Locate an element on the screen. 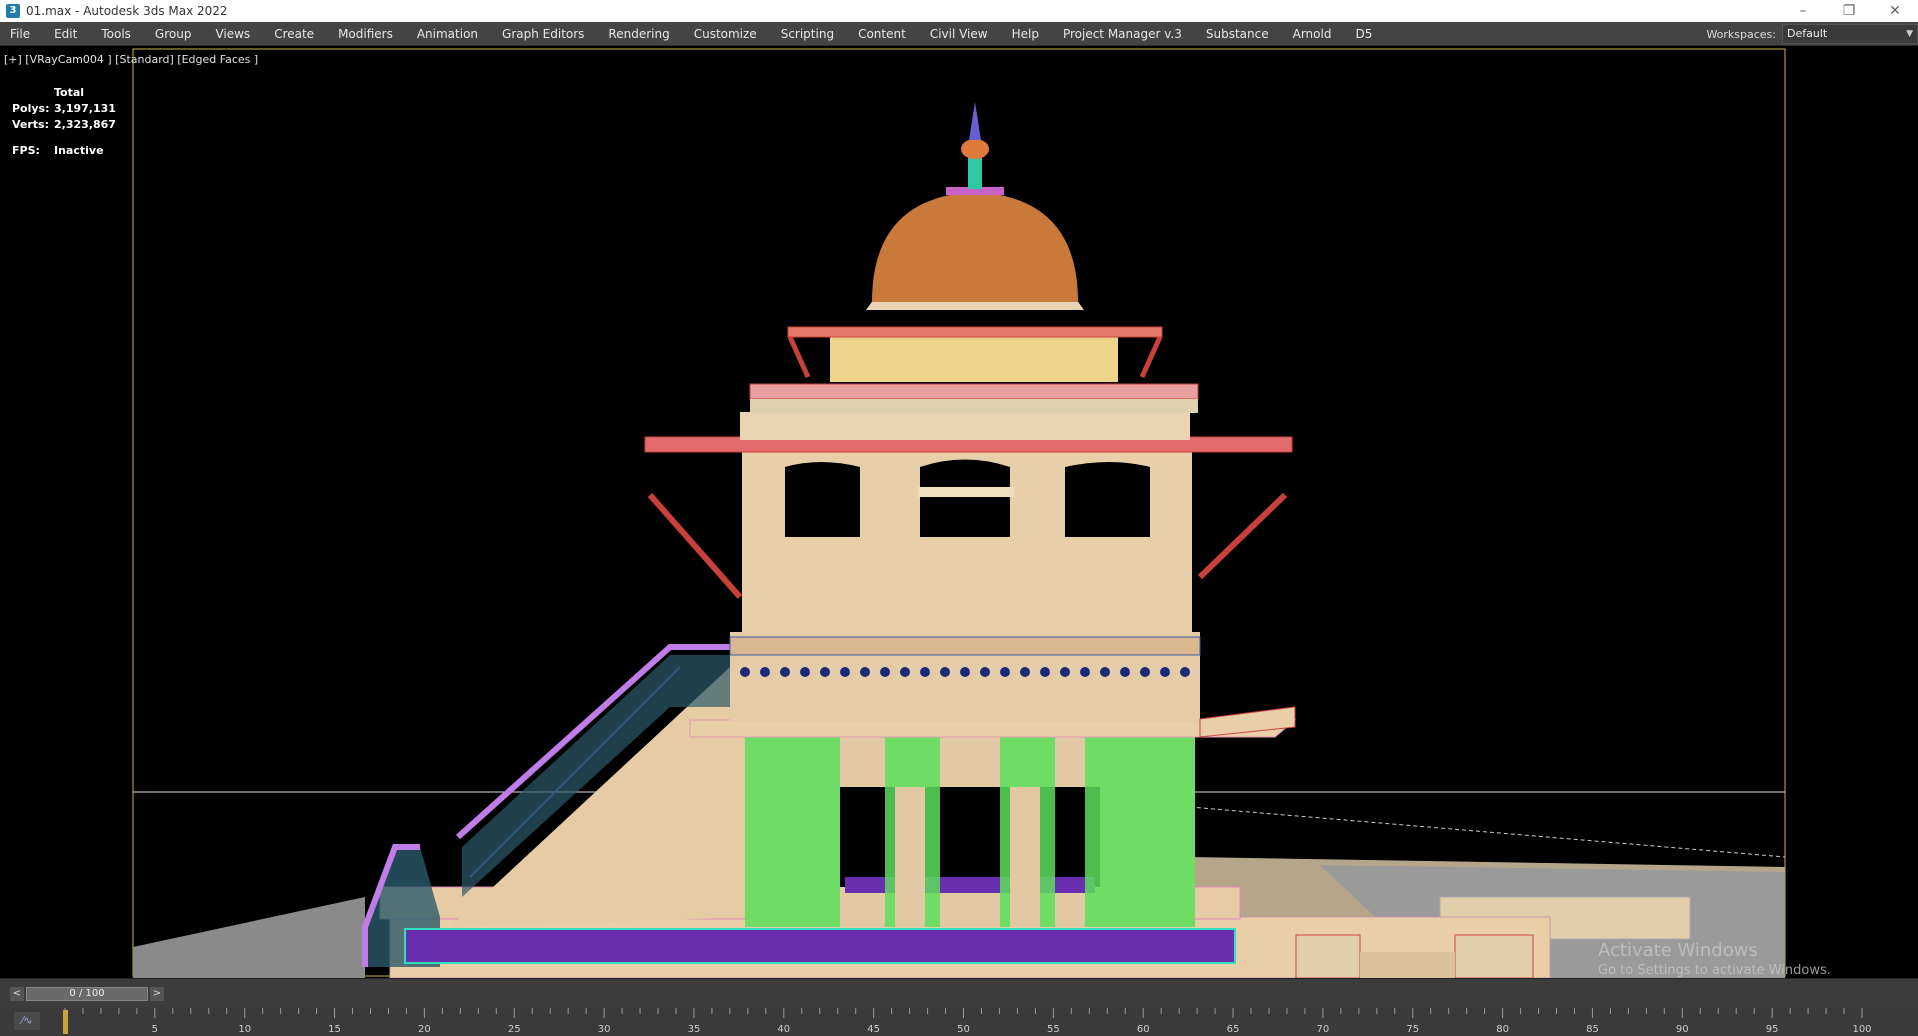 The height and width of the screenshot is (1036, 1918). timeline-tick-label: 70 is located at coordinates (1323, 1029).